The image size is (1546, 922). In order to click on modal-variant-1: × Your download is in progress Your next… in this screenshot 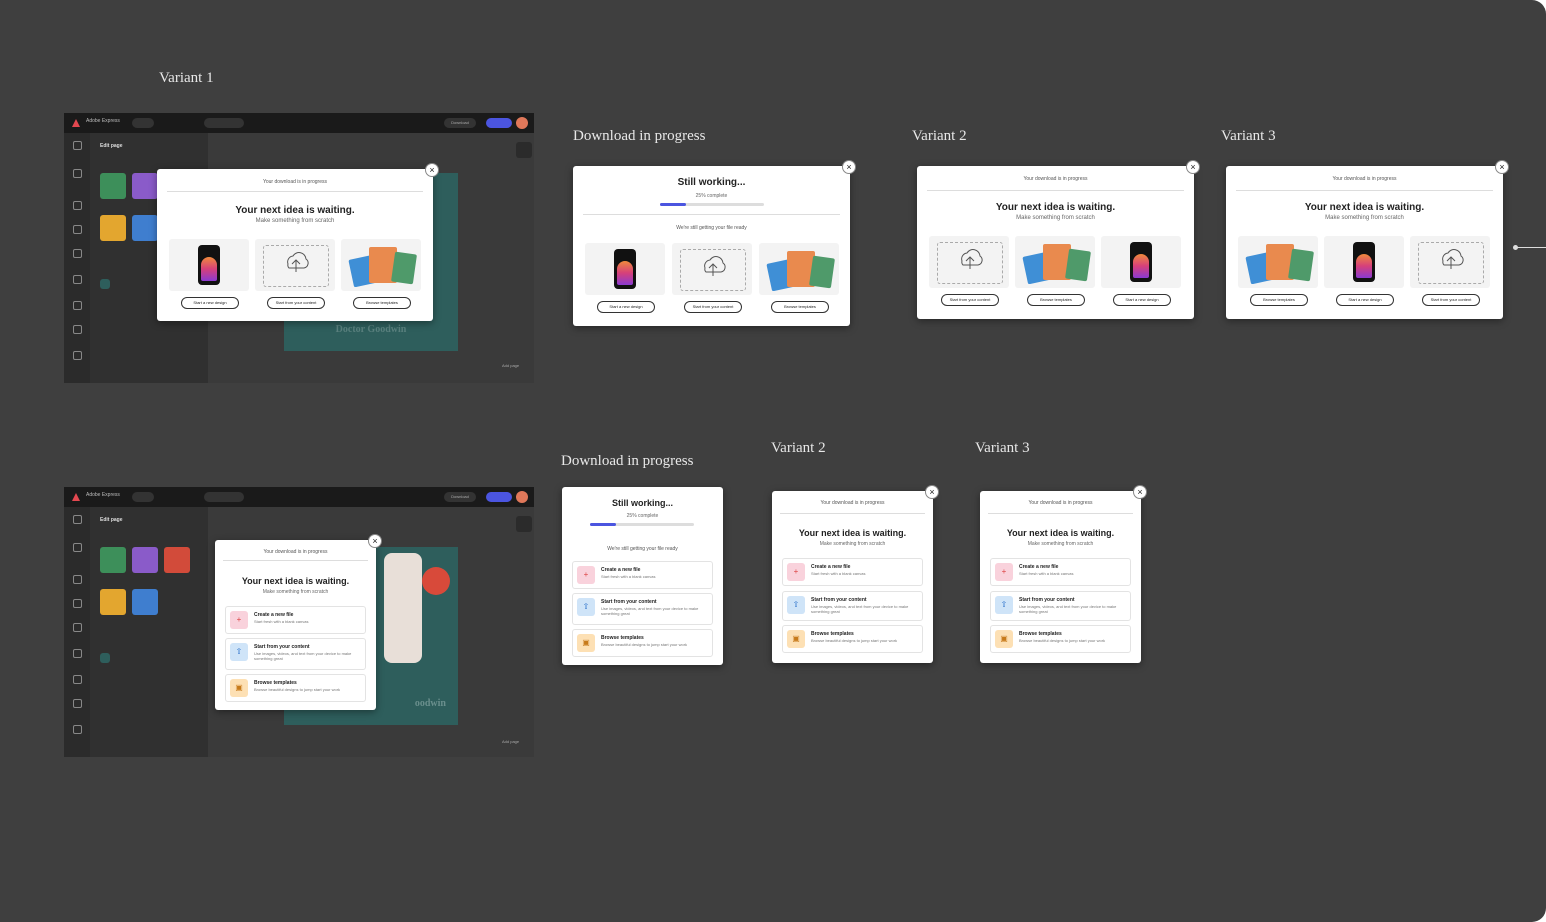, I will do `click(298, 242)`.